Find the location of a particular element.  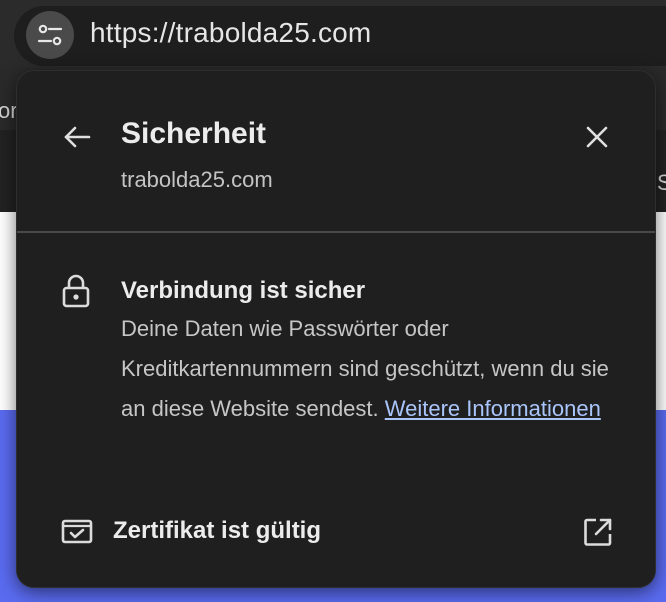

tune-icon is located at coordinates (50, 35).